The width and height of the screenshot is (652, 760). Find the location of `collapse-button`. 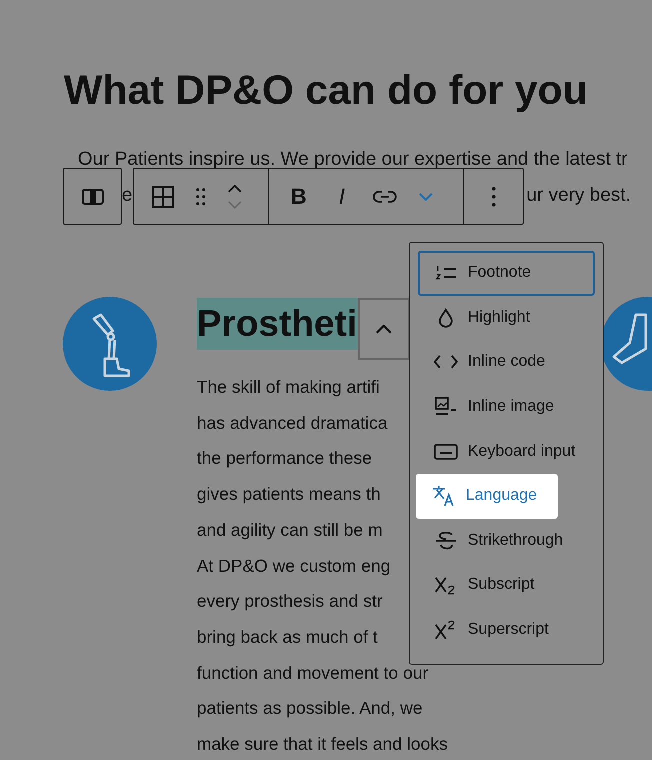

collapse-button is located at coordinates (384, 329).